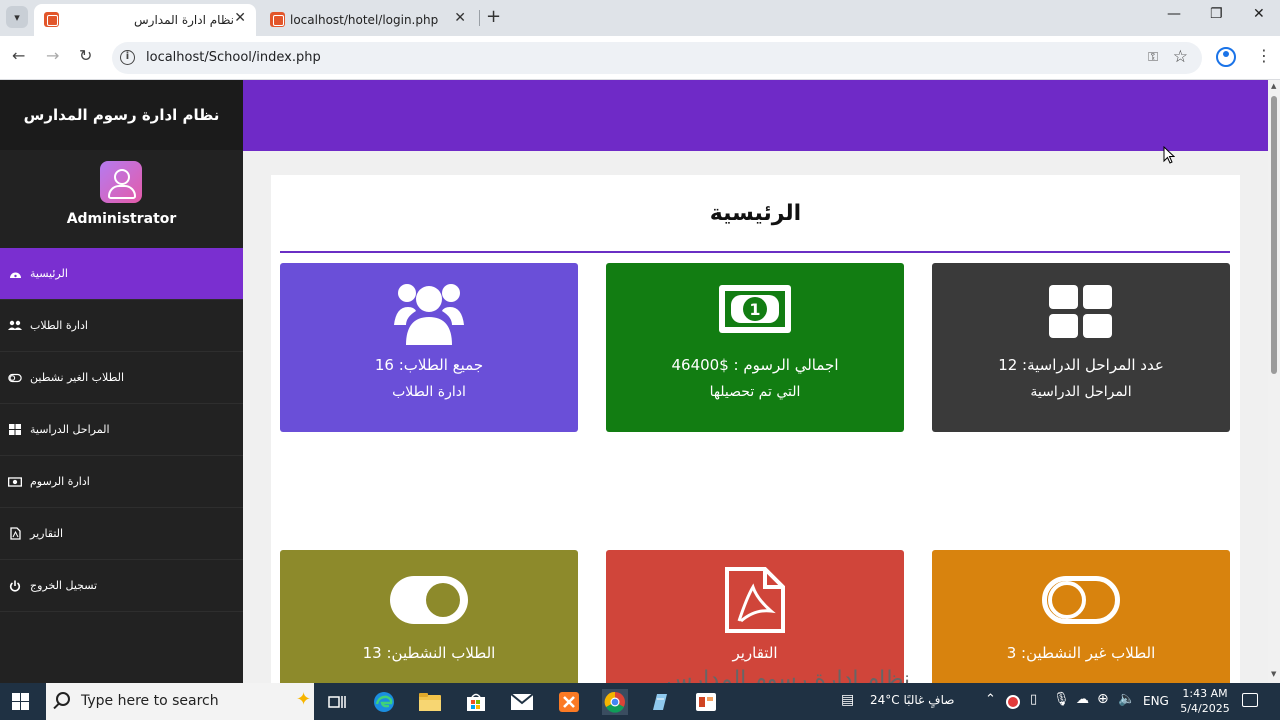 The width and height of the screenshot is (1280, 720). What do you see at coordinates (429, 600) in the screenshot?
I see `toggle-on-icon` at bounding box center [429, 600].